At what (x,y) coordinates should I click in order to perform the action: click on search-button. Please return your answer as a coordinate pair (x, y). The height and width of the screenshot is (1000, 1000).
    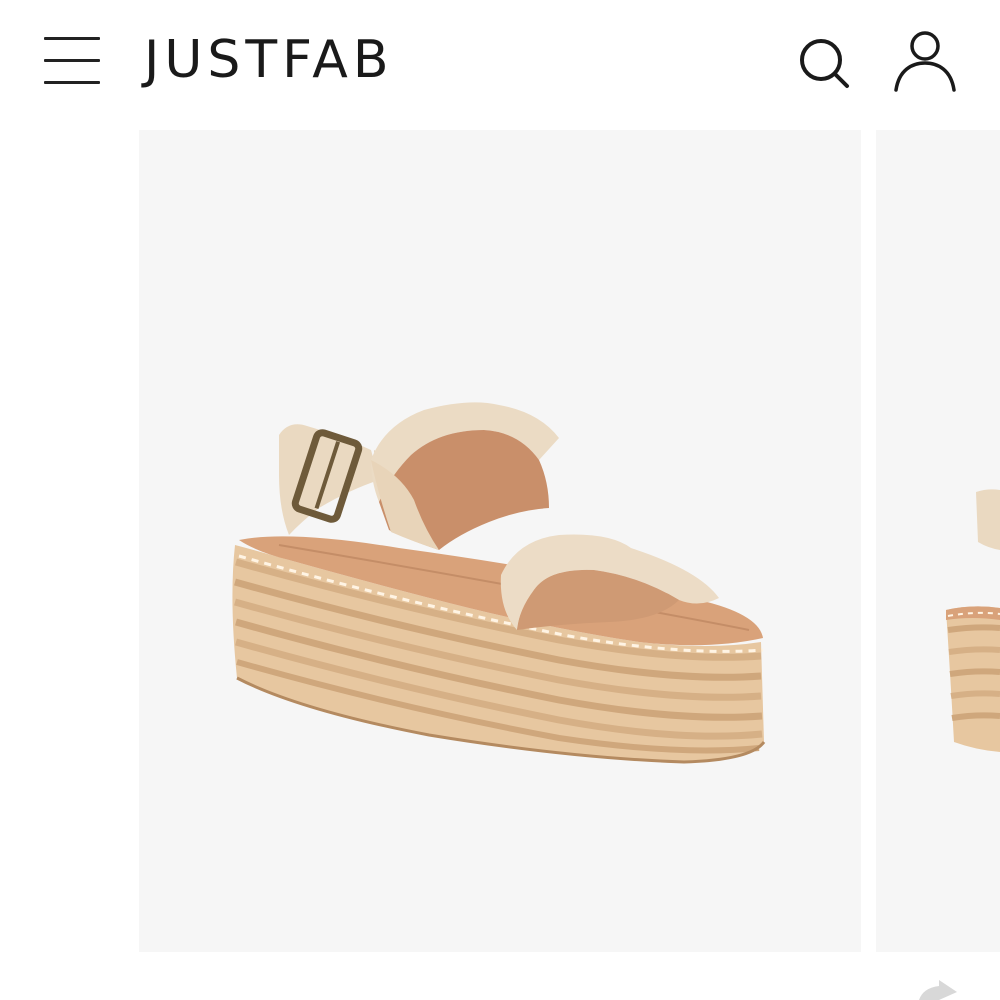
    Looking at the image, I should click on (824, 62).